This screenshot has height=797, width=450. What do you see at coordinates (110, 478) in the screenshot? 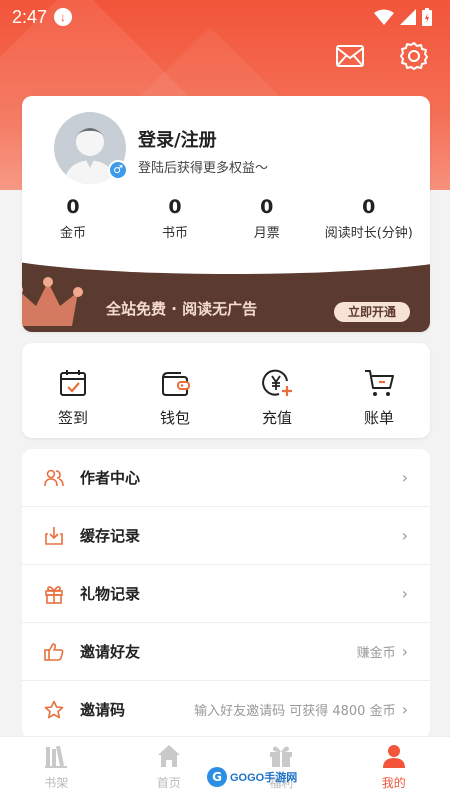
I see `menu-item-label: 作者中心` at bounding box center [110, 478].